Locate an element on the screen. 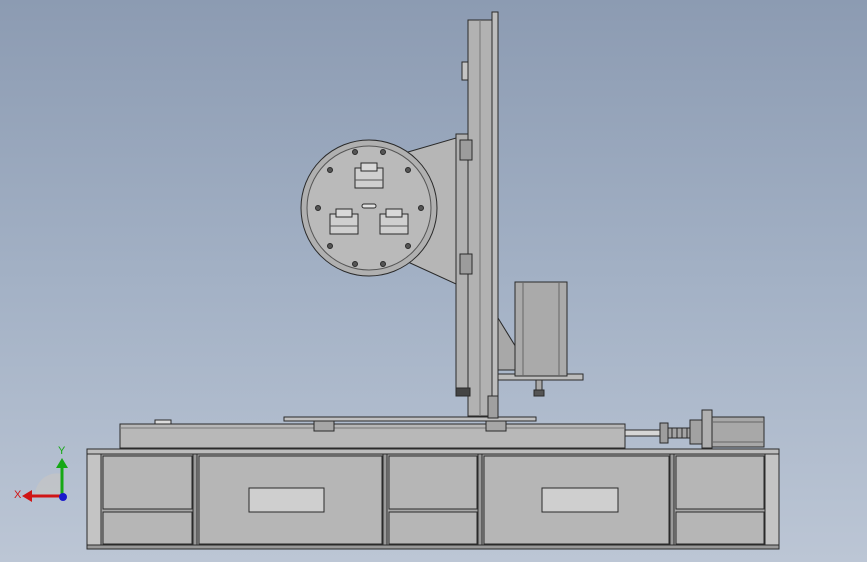  panel-window-left is located at coordinates (286, 500).